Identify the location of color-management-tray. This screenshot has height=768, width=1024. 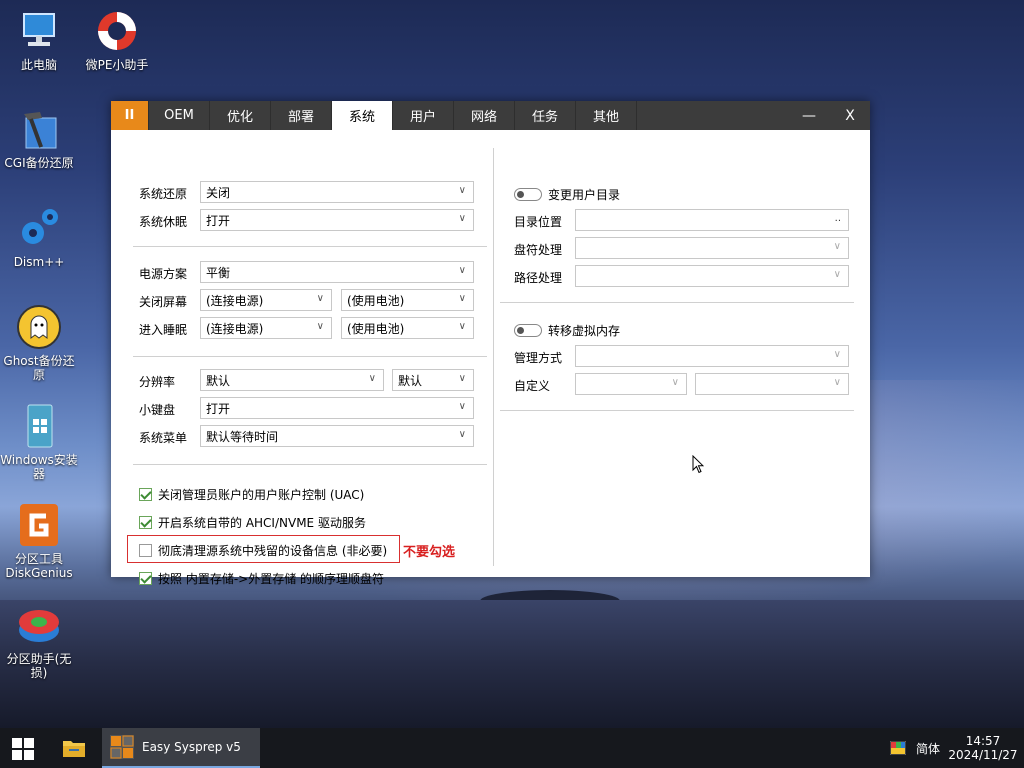
(898, 748).